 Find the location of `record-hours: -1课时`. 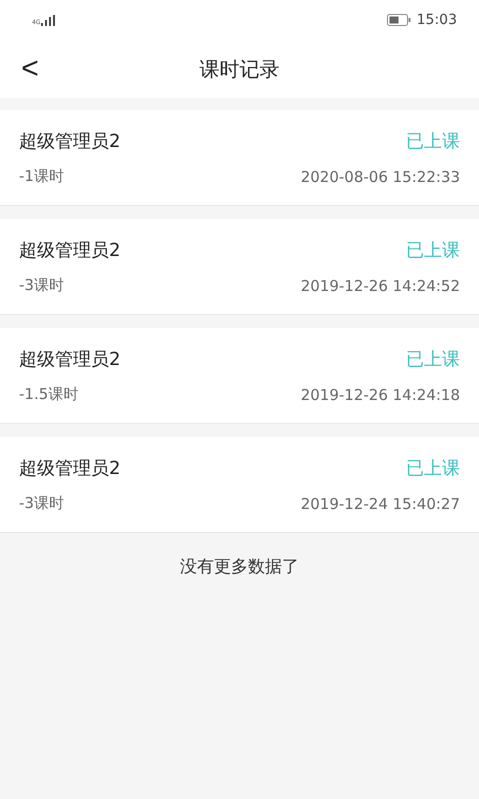

record-hours: -1课时 is located at coordinates (41, 176).